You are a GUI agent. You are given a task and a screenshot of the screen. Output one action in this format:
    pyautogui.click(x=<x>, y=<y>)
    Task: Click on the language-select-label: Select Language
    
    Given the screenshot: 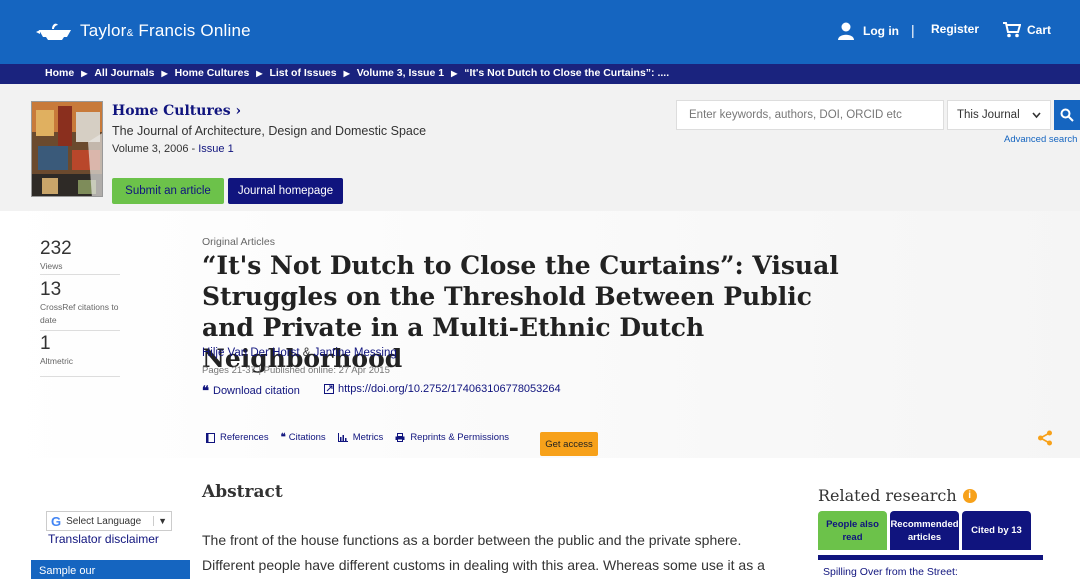 What is the action you would take?
    pyautogui.click(x=104, y=521)
    